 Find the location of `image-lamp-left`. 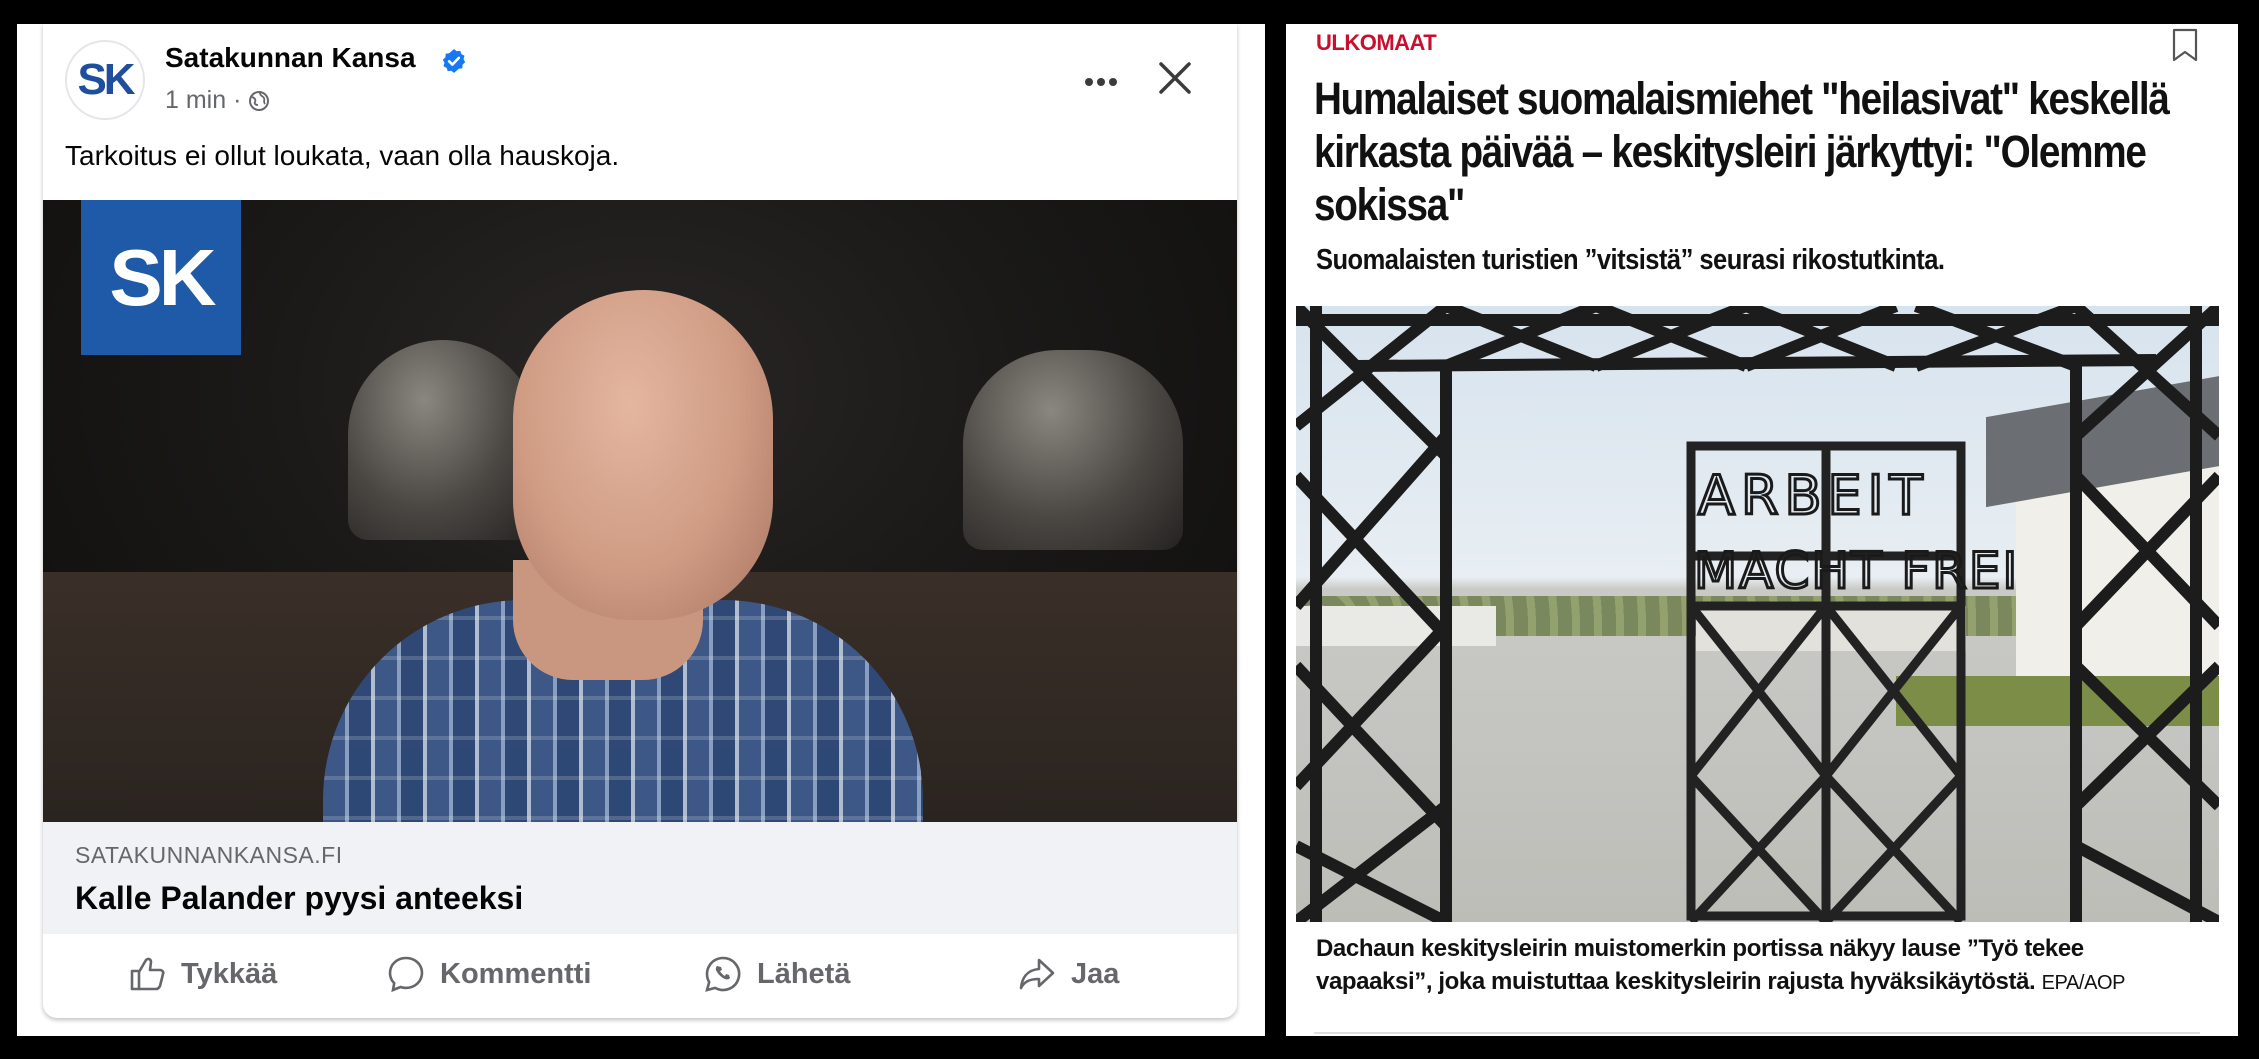

image-lamp-left is located at coordinates (443, 440).